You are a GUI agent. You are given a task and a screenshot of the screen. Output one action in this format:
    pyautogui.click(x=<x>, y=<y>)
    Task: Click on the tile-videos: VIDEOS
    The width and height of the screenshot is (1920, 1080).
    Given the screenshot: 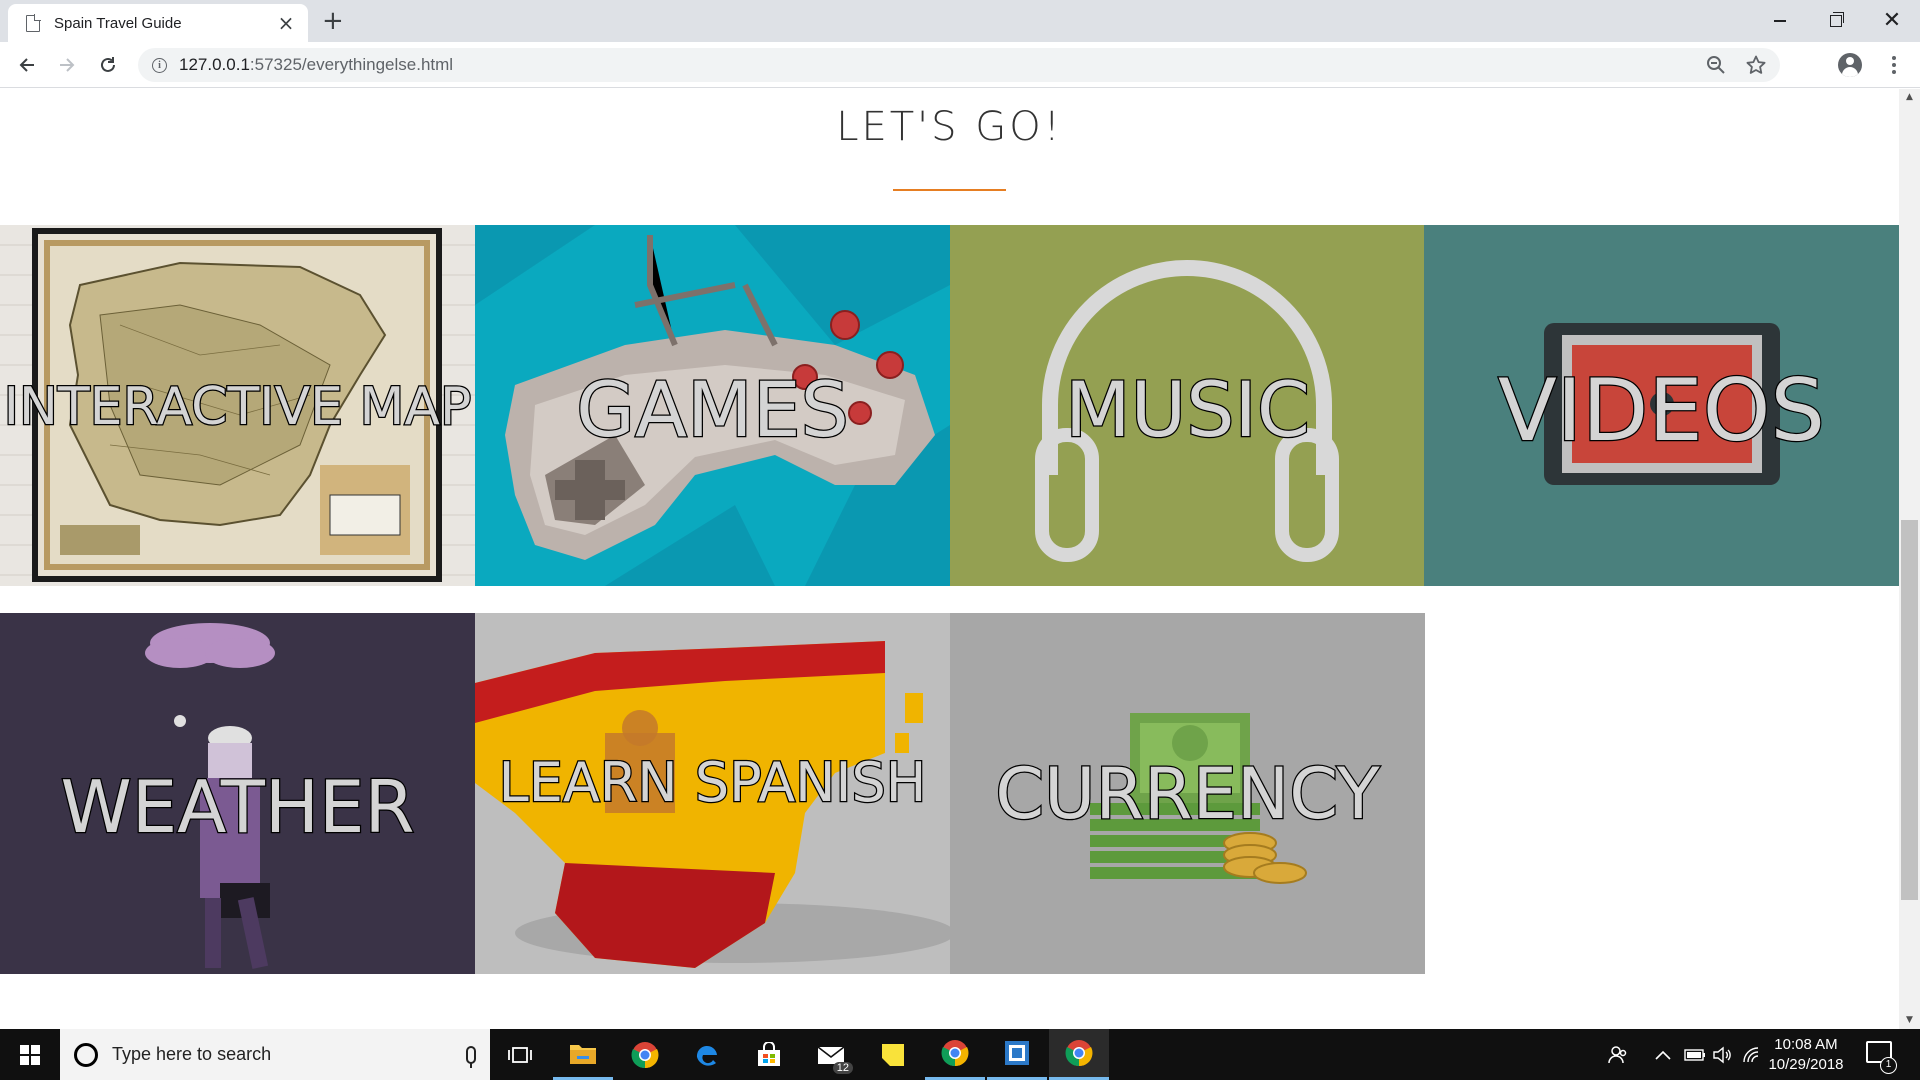 What is the action you would take?
    pyautogui.click(x=1661, y=405)
    